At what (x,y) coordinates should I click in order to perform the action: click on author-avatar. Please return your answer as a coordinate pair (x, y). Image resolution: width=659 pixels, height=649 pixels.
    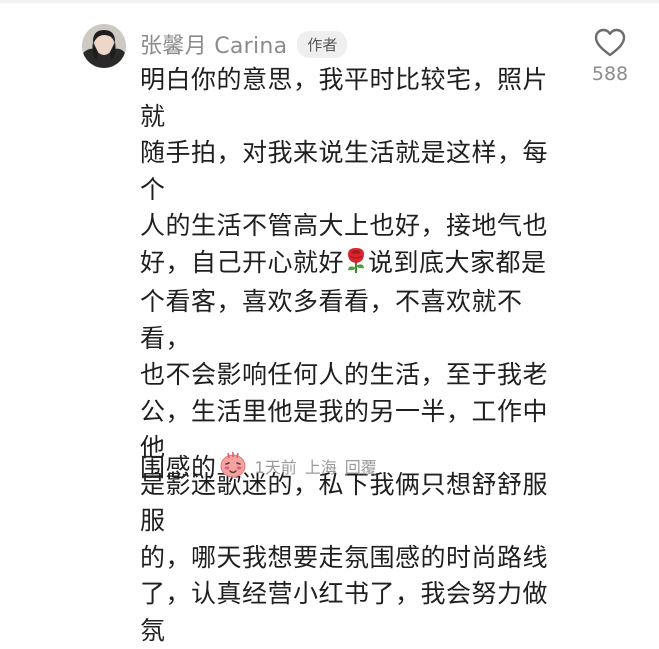
    Looking at the image, I should click on (104, 46).